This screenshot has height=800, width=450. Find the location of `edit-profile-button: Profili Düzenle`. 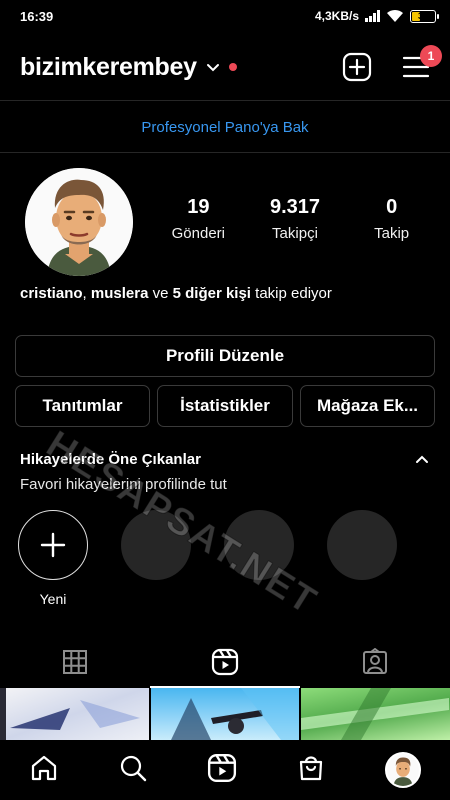

edit-profile-button: Profili Düzenle is located at coordinates (225, 356).